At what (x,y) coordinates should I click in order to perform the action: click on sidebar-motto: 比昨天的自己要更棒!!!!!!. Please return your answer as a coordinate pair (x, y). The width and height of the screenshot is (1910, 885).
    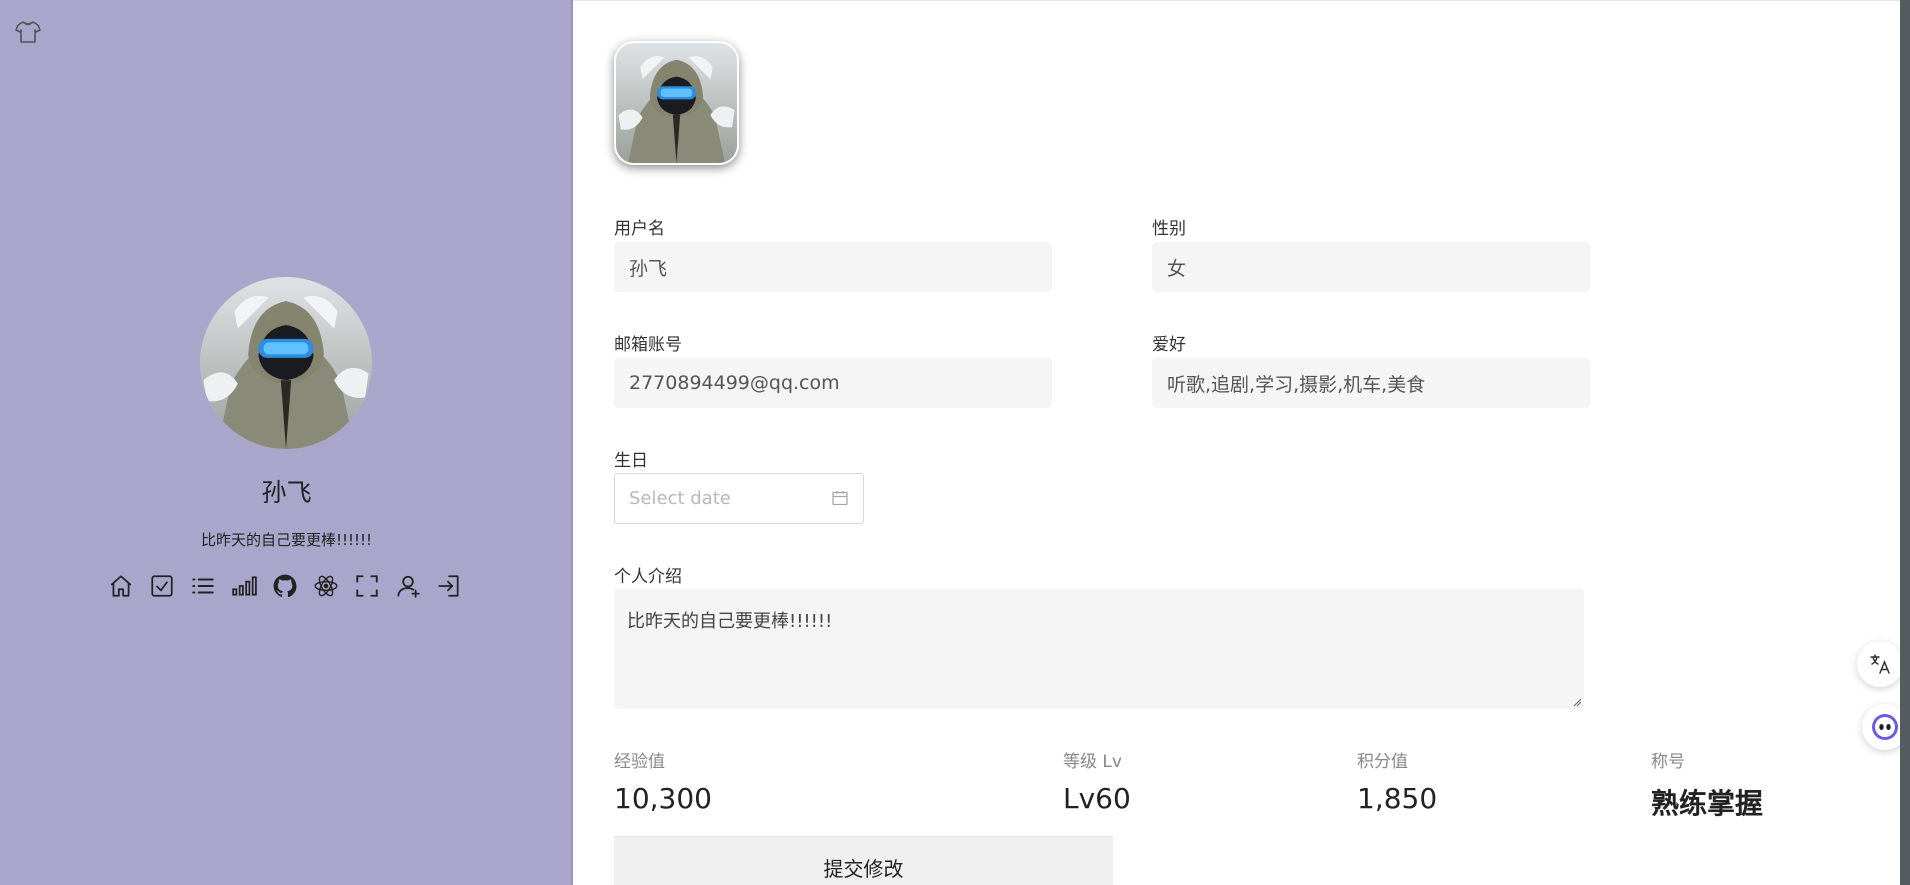
    Looking at the image, I should click on (286, 540).